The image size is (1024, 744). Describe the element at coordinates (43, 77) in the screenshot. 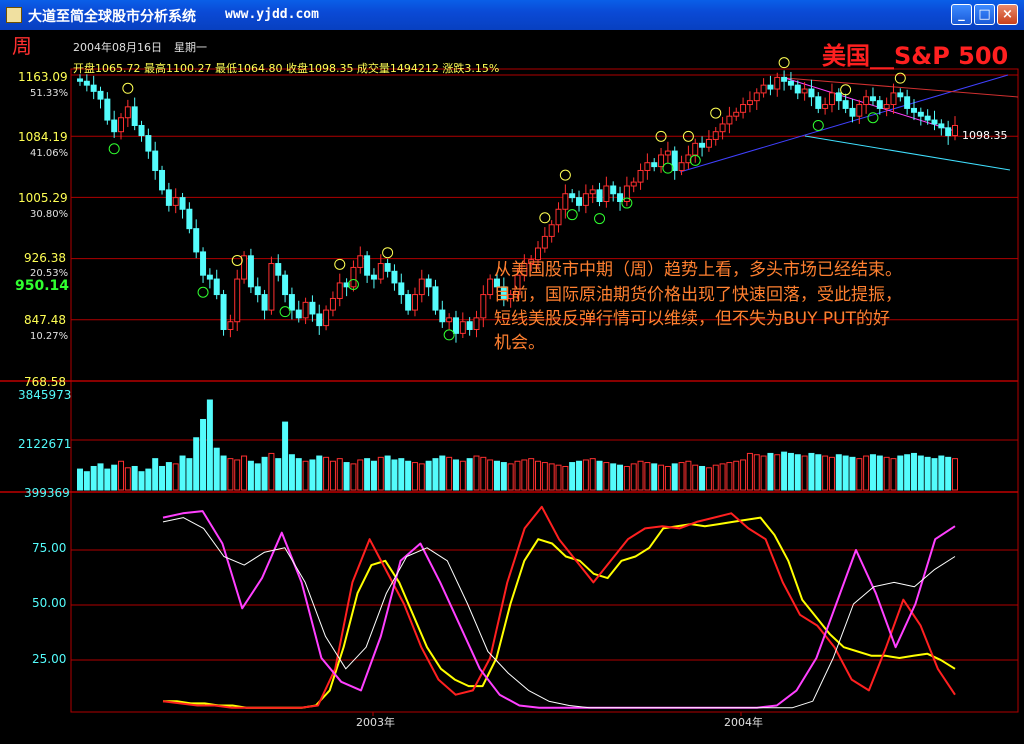

I see `price-tick: 1163.09` at that location.